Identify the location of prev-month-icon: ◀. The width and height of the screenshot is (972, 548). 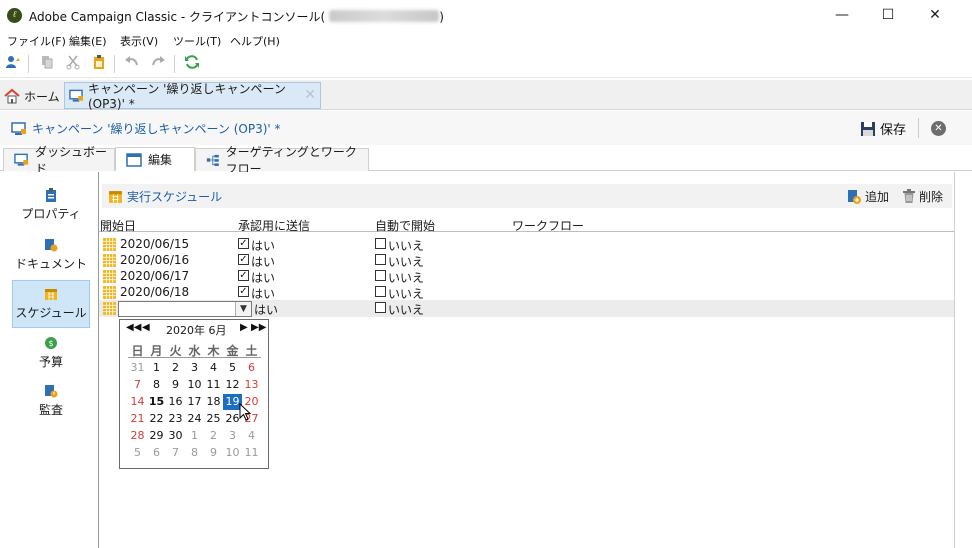
(146, 327).